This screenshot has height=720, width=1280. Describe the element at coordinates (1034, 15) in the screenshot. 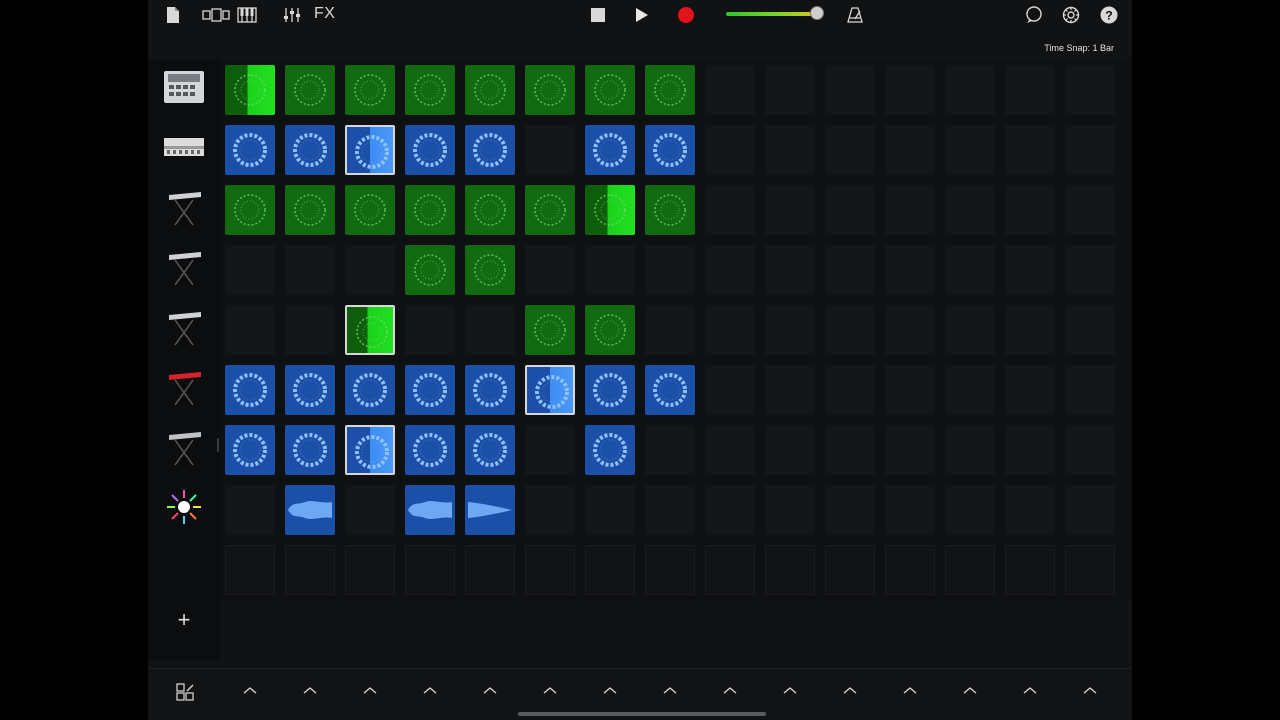

I see `loop-browser-icon` at that location.